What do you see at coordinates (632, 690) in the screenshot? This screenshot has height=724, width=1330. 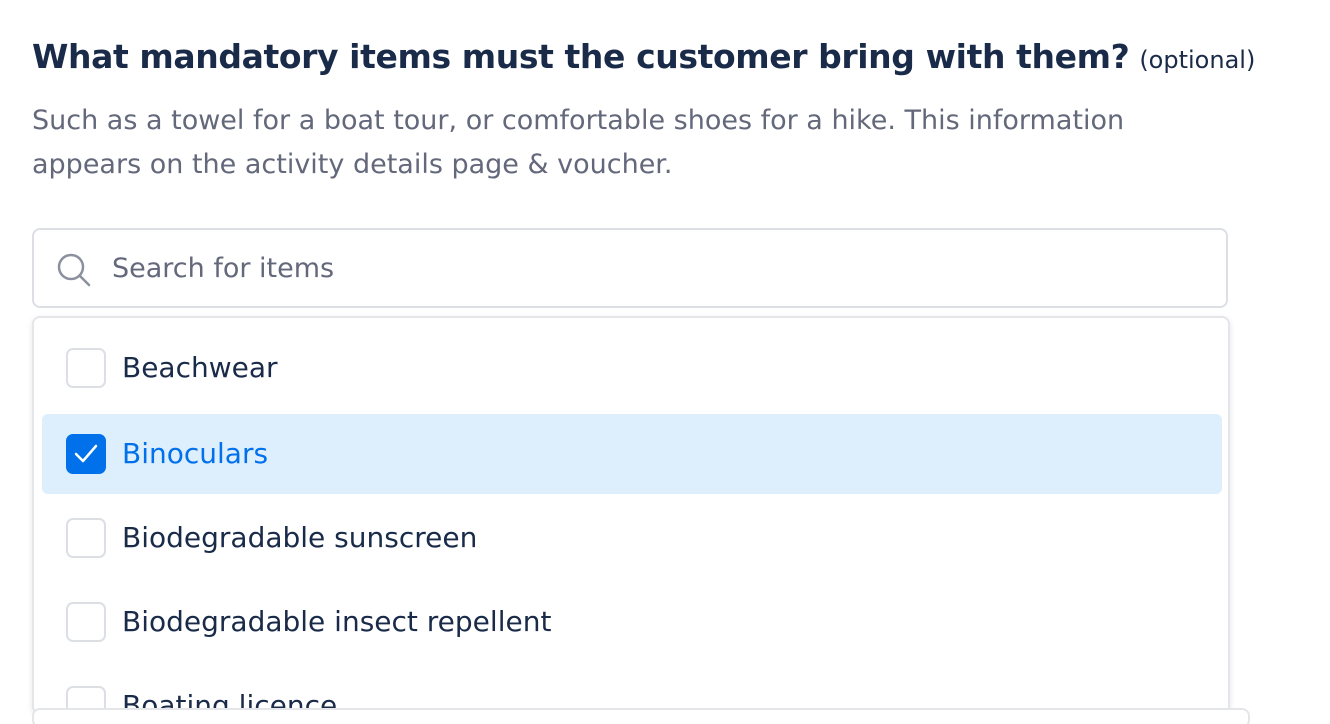 I see `list-item-boating-licence: Boating licence` at bounding box center [632, 690].